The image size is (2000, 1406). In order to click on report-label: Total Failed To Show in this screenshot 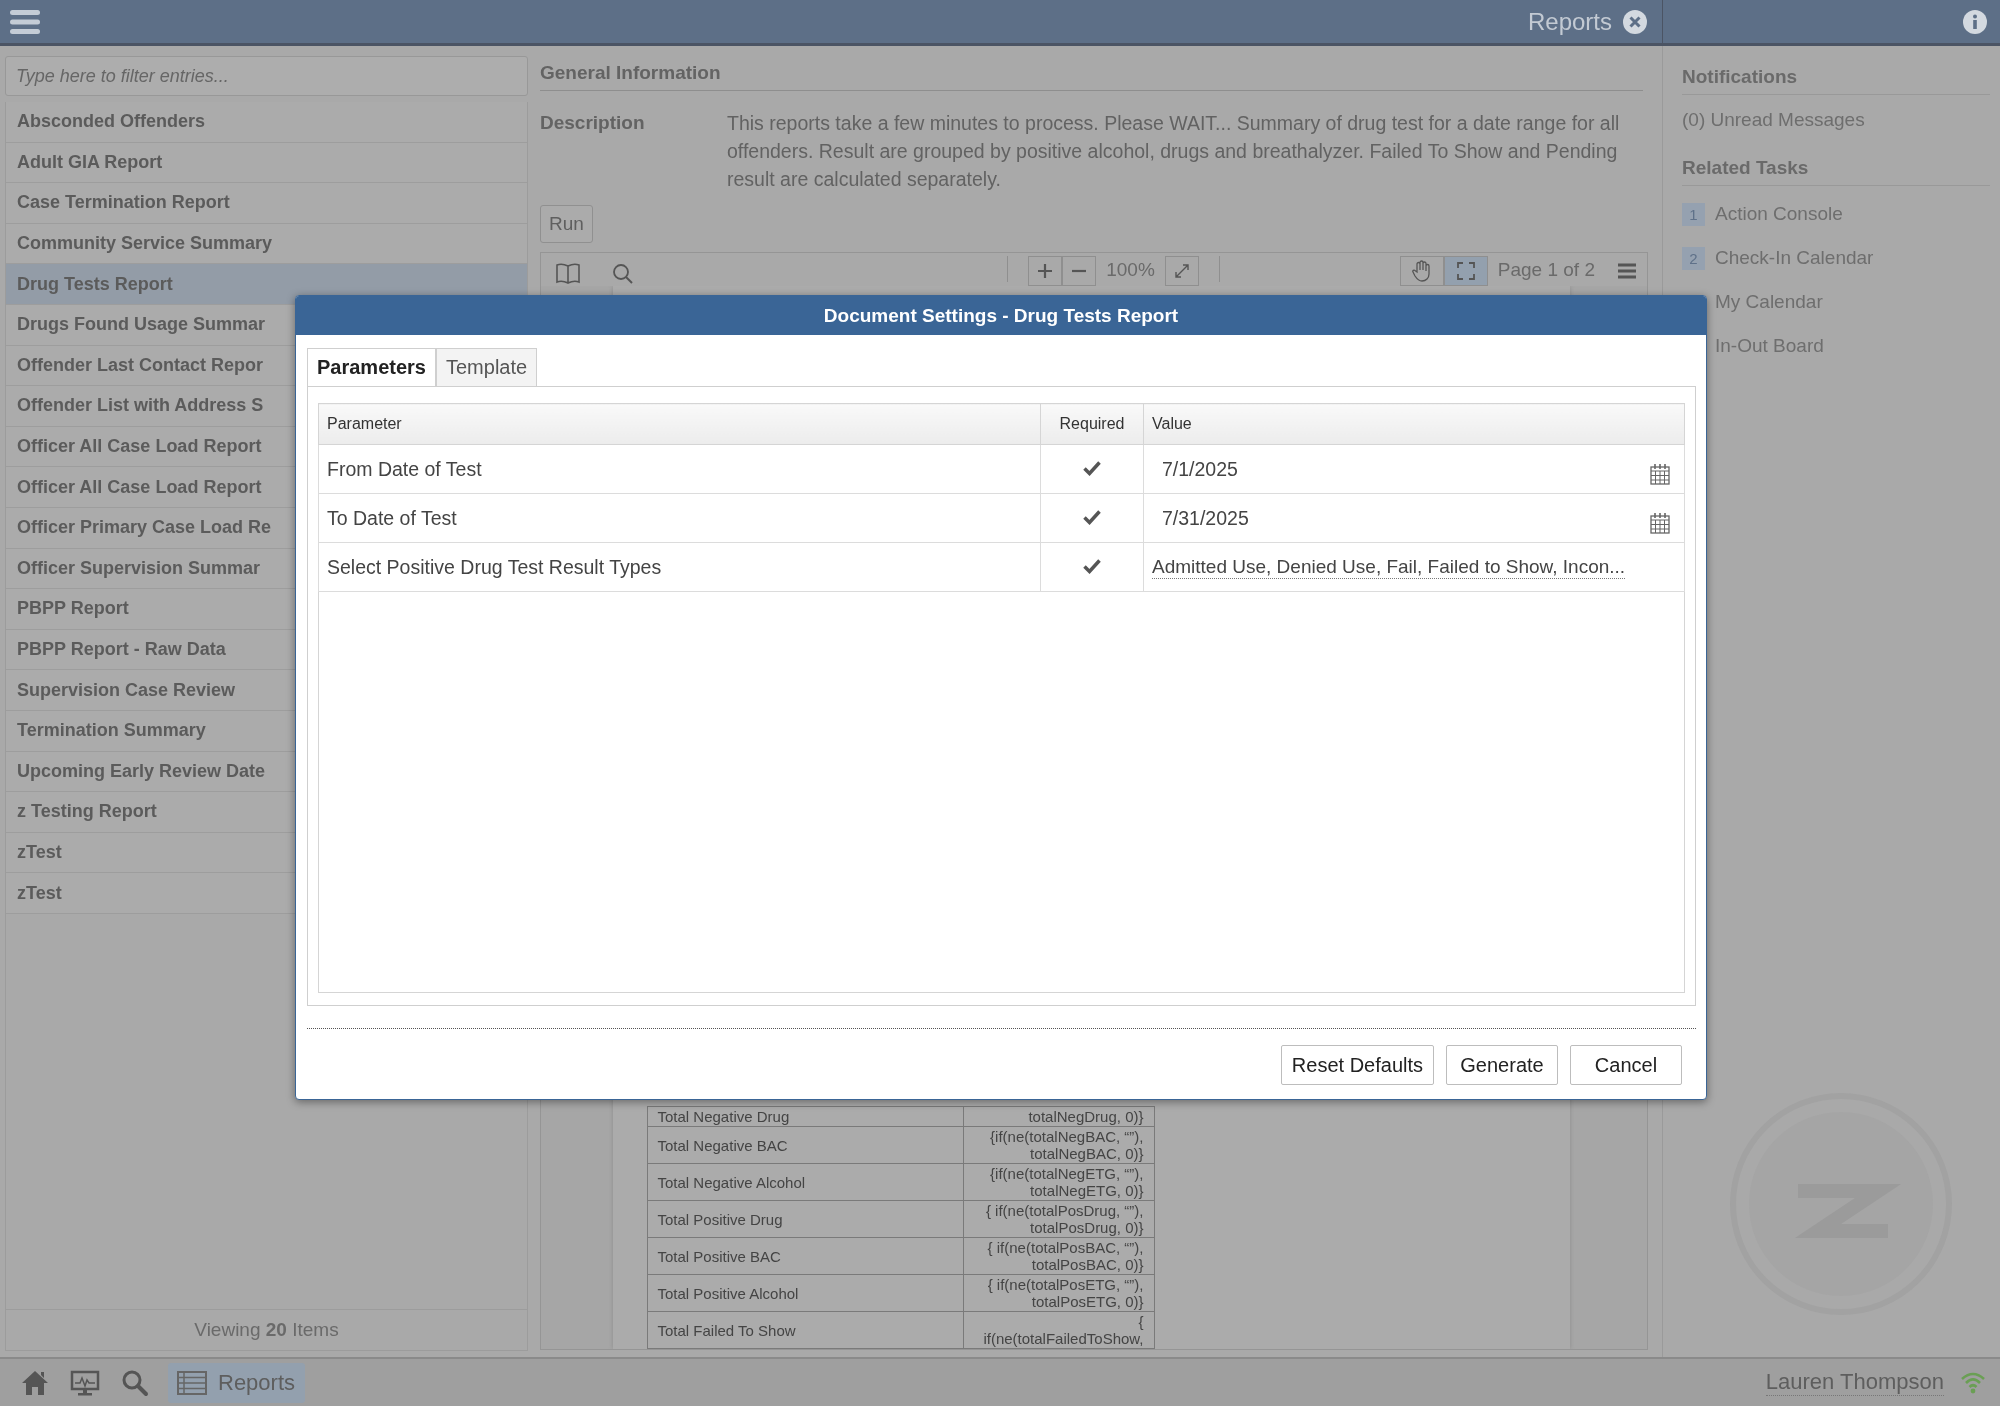, I will do `click(805, 1330)`.